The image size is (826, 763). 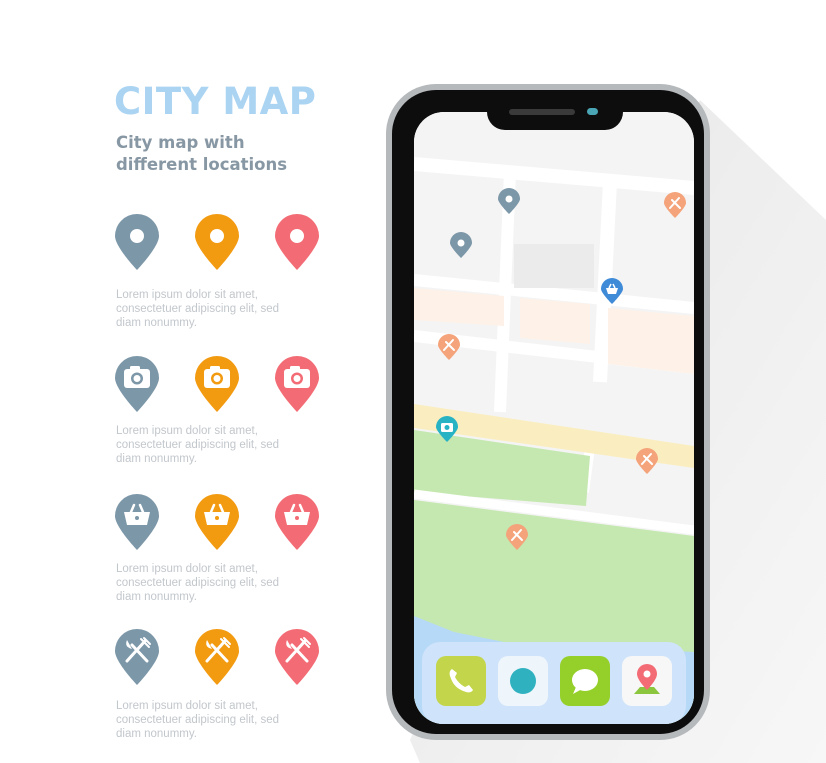 What do you see at coordinates (542, 112) in the screenshot?
I see `speaker-grille` at bounding box center [542, 112].